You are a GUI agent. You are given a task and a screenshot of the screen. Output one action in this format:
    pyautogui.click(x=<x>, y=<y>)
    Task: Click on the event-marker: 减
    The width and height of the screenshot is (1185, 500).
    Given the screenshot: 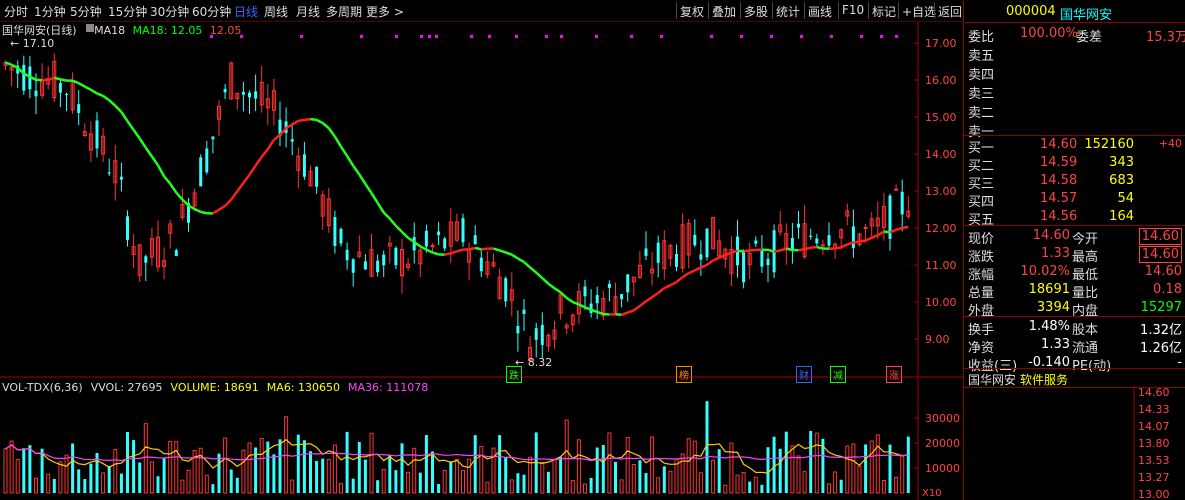 What is the action you would take?
    pyautogui.click(x=838, y=374)
    